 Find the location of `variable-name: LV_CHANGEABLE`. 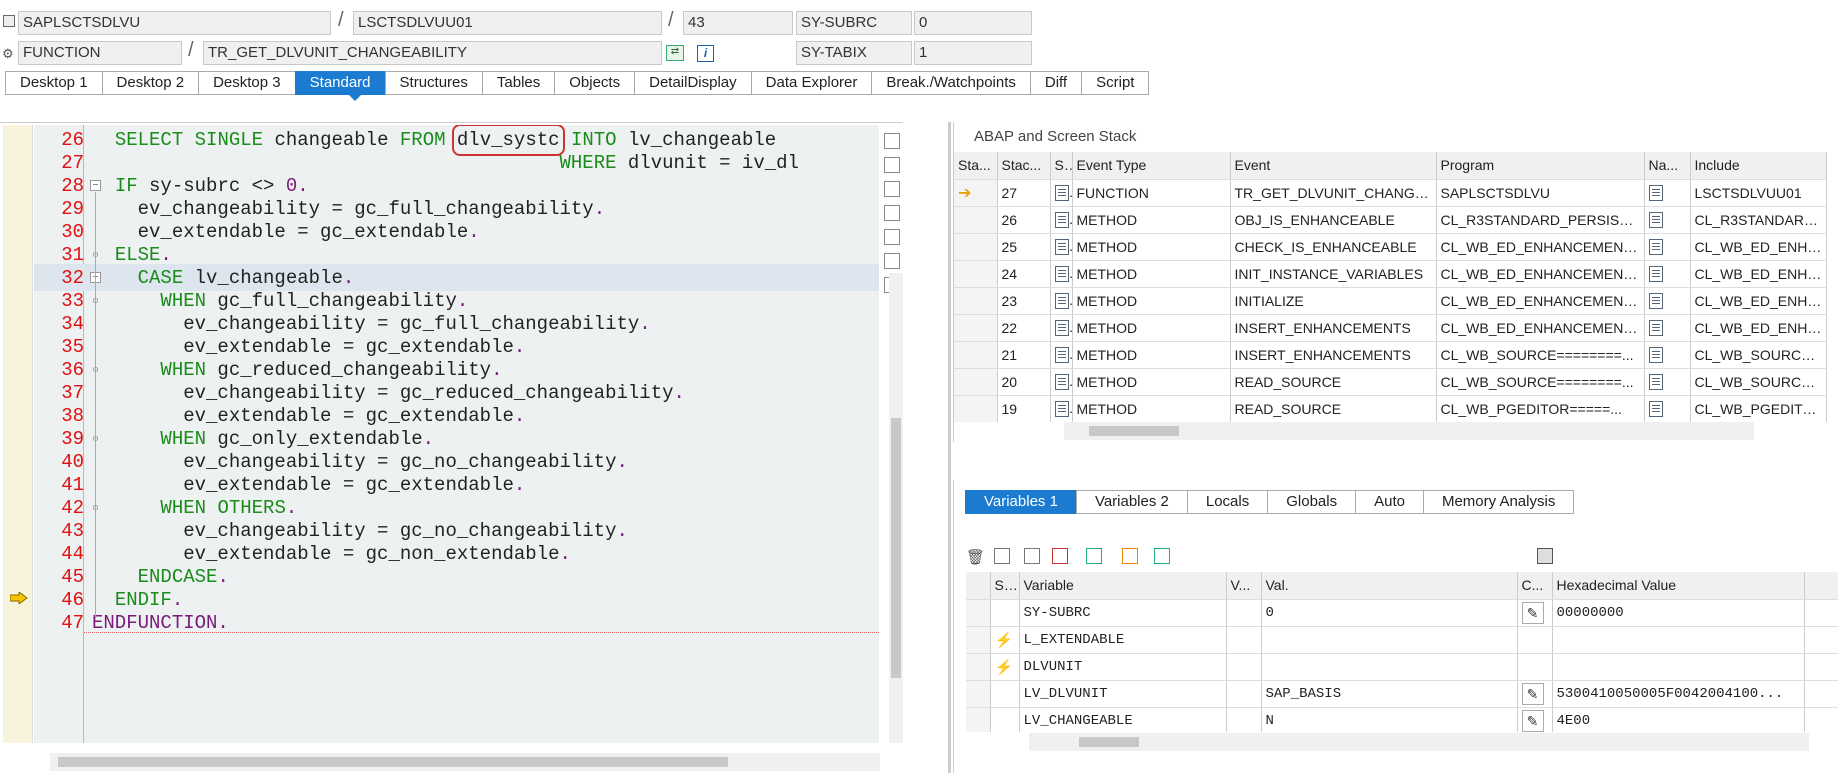

variable-name: LV_CHANGEABLE is located at coordinates (1123, 719).